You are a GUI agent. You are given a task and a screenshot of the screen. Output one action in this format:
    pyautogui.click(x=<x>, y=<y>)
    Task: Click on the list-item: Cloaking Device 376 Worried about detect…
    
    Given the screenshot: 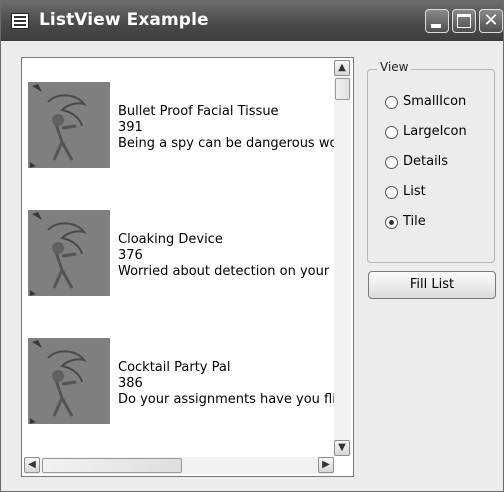 What is the action you would take?
    pyautogui.click(x=188, y=253)
    